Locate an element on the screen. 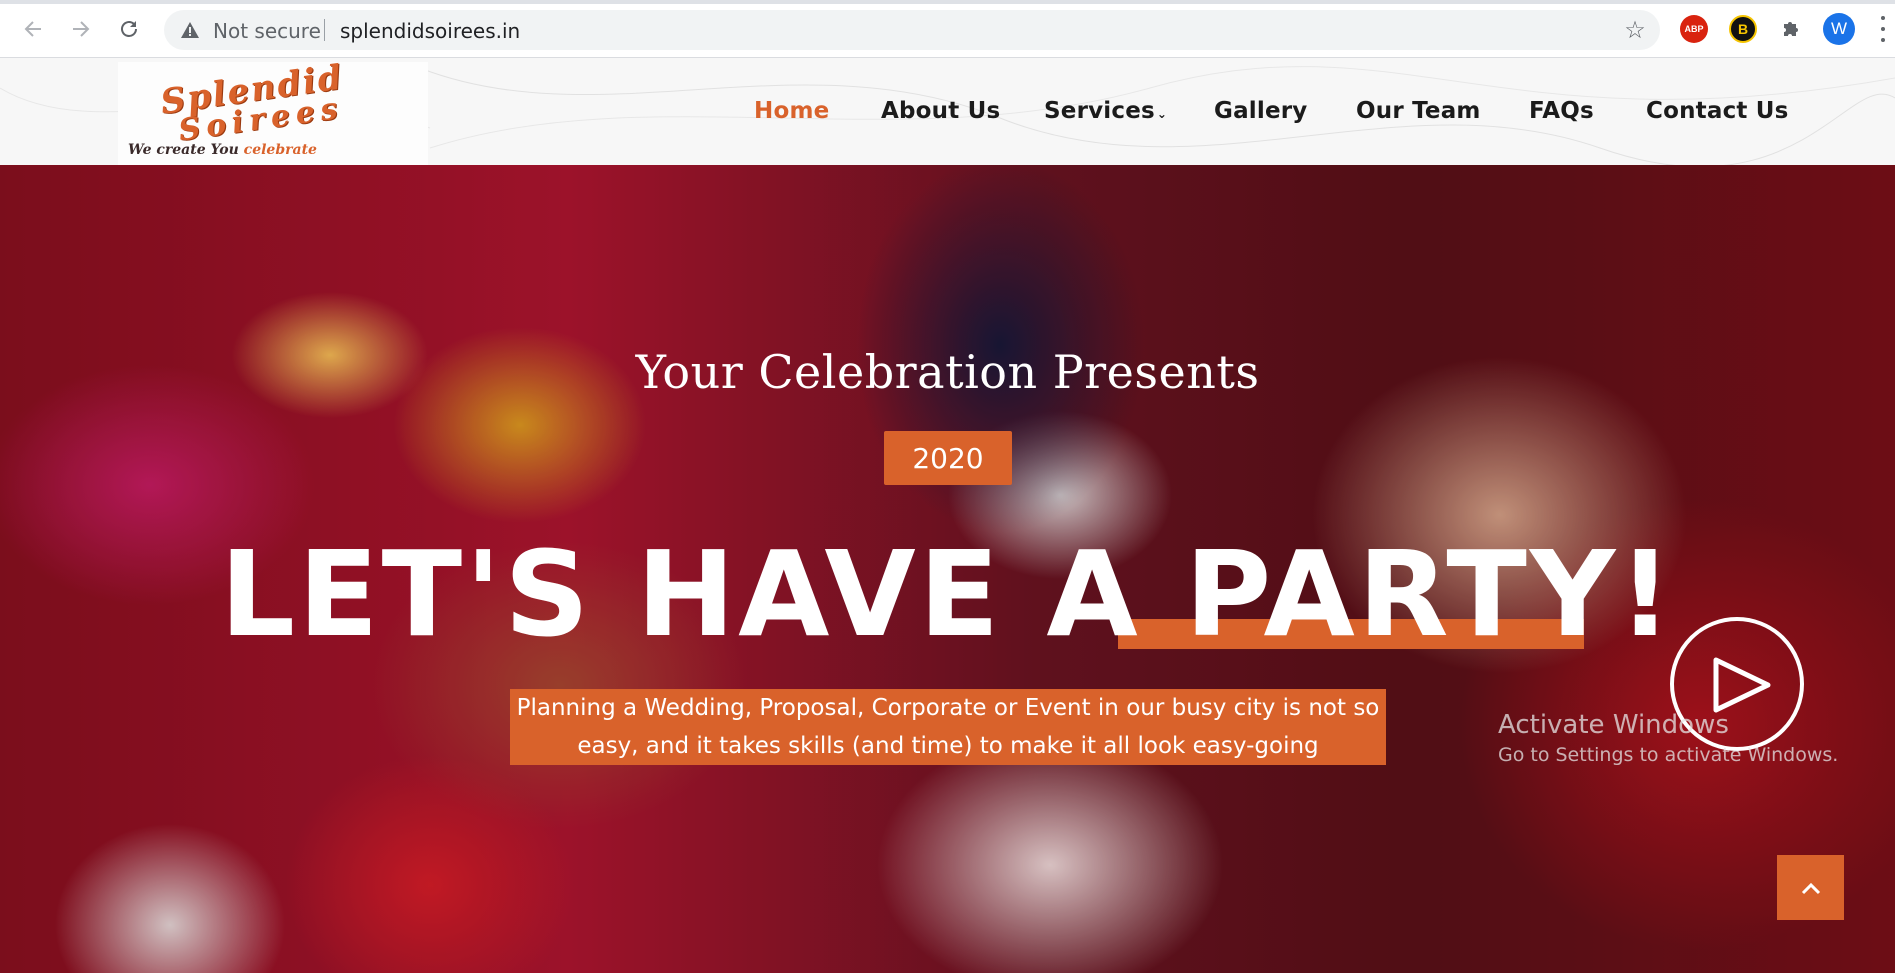 Image resolution: width=1895 pixels, height=973 pixels. nav-gallery: Gallery is located at coordinates (1261, 111).